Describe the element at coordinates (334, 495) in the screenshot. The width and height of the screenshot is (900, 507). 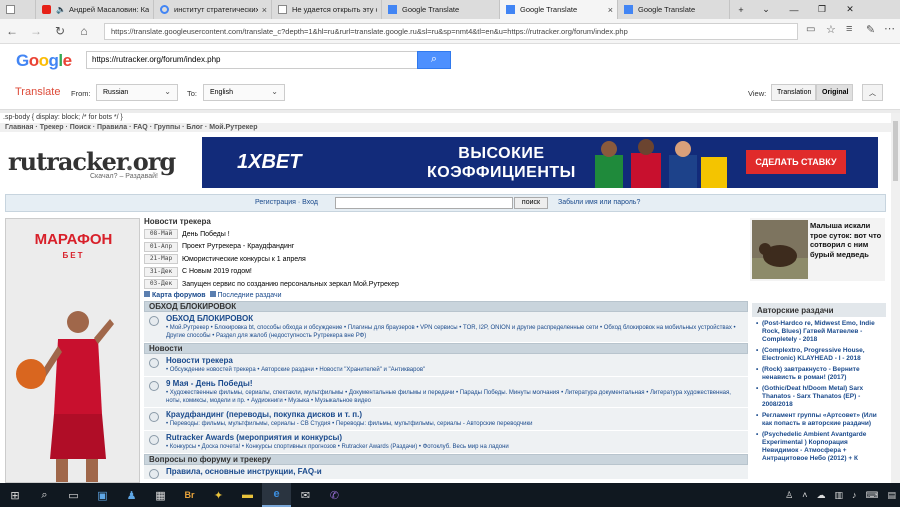
I see `viber-icon: ✆` at that location.